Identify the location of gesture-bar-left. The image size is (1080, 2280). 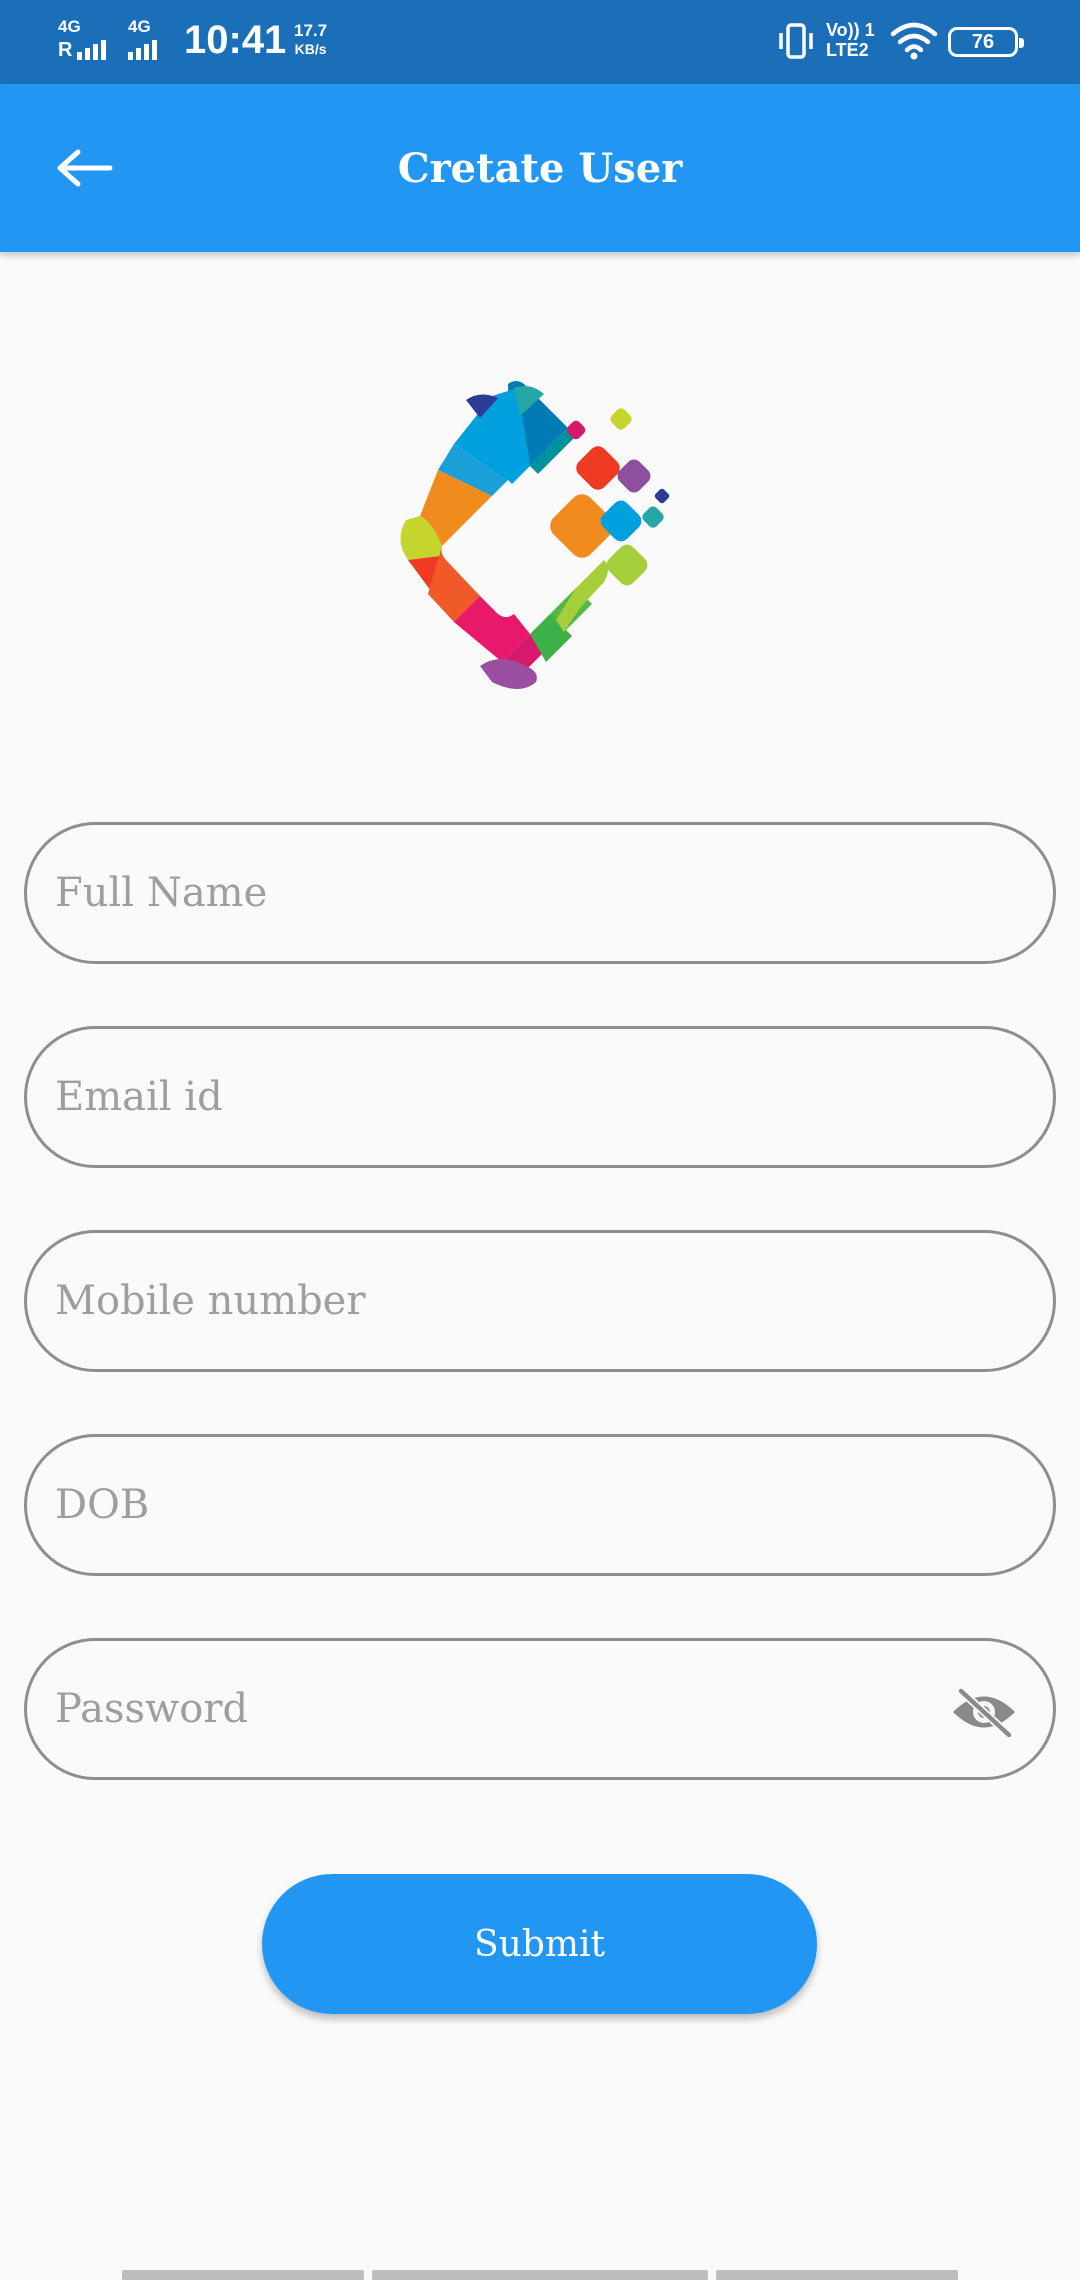
(243, 2275).